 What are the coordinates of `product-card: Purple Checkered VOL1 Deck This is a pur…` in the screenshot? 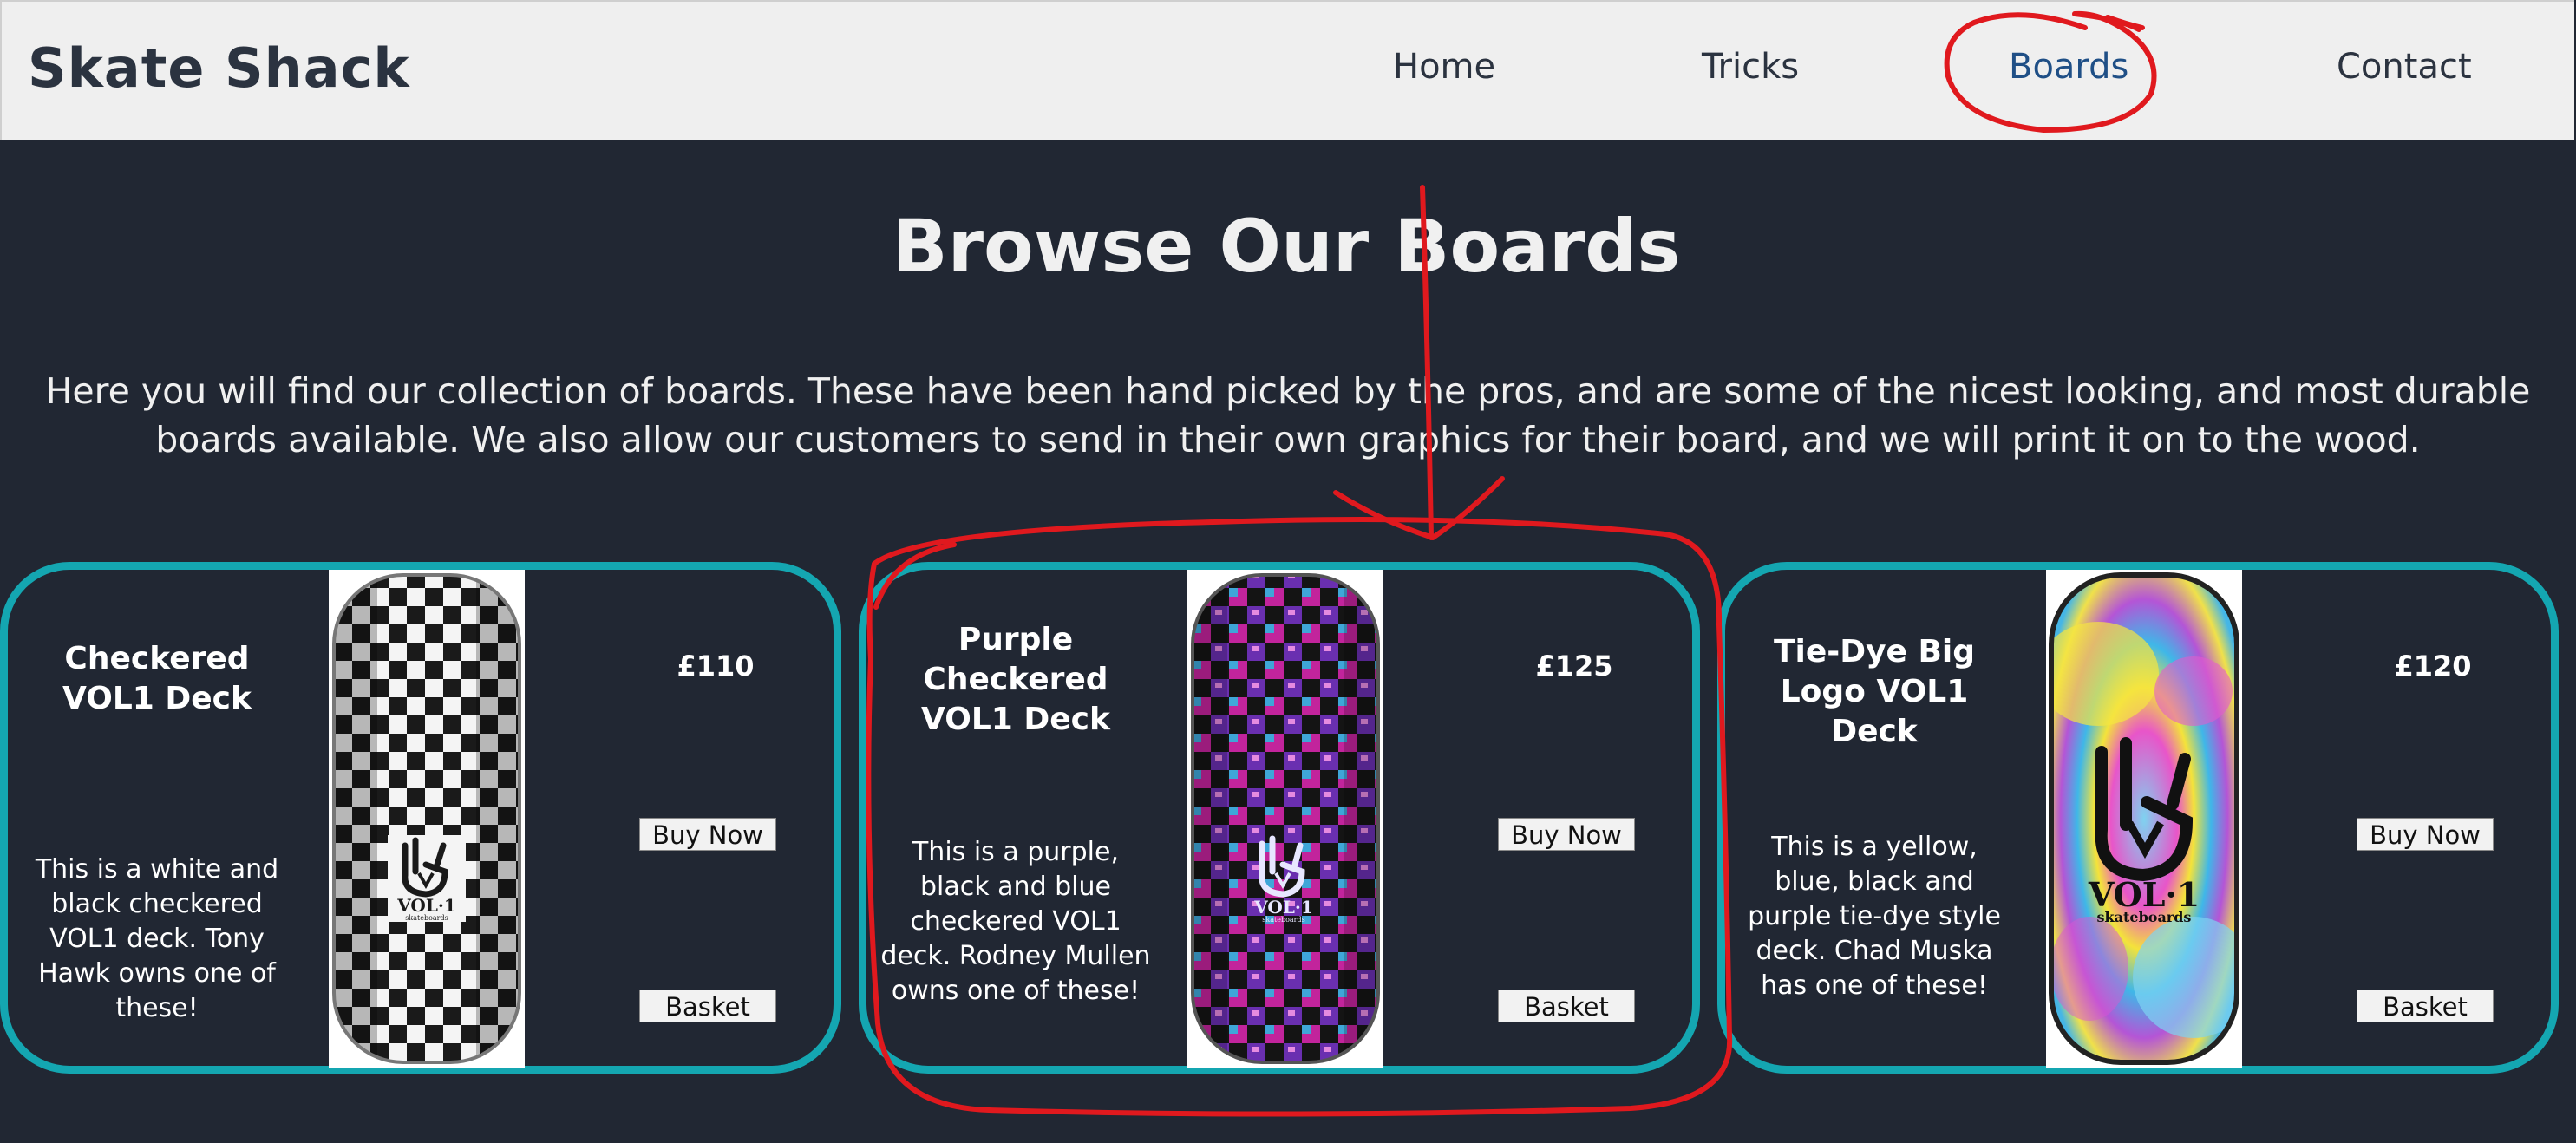 It's located at (1279, 818).